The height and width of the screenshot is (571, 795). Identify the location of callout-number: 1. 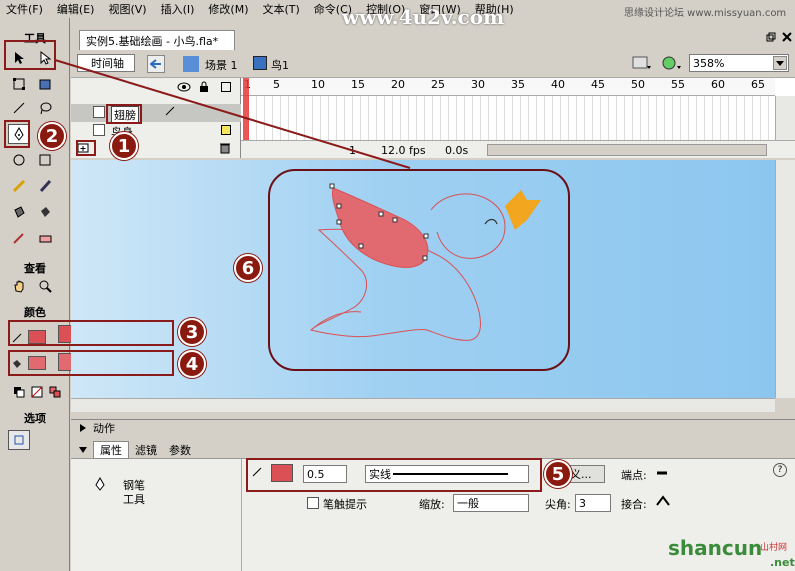
(124, 146).